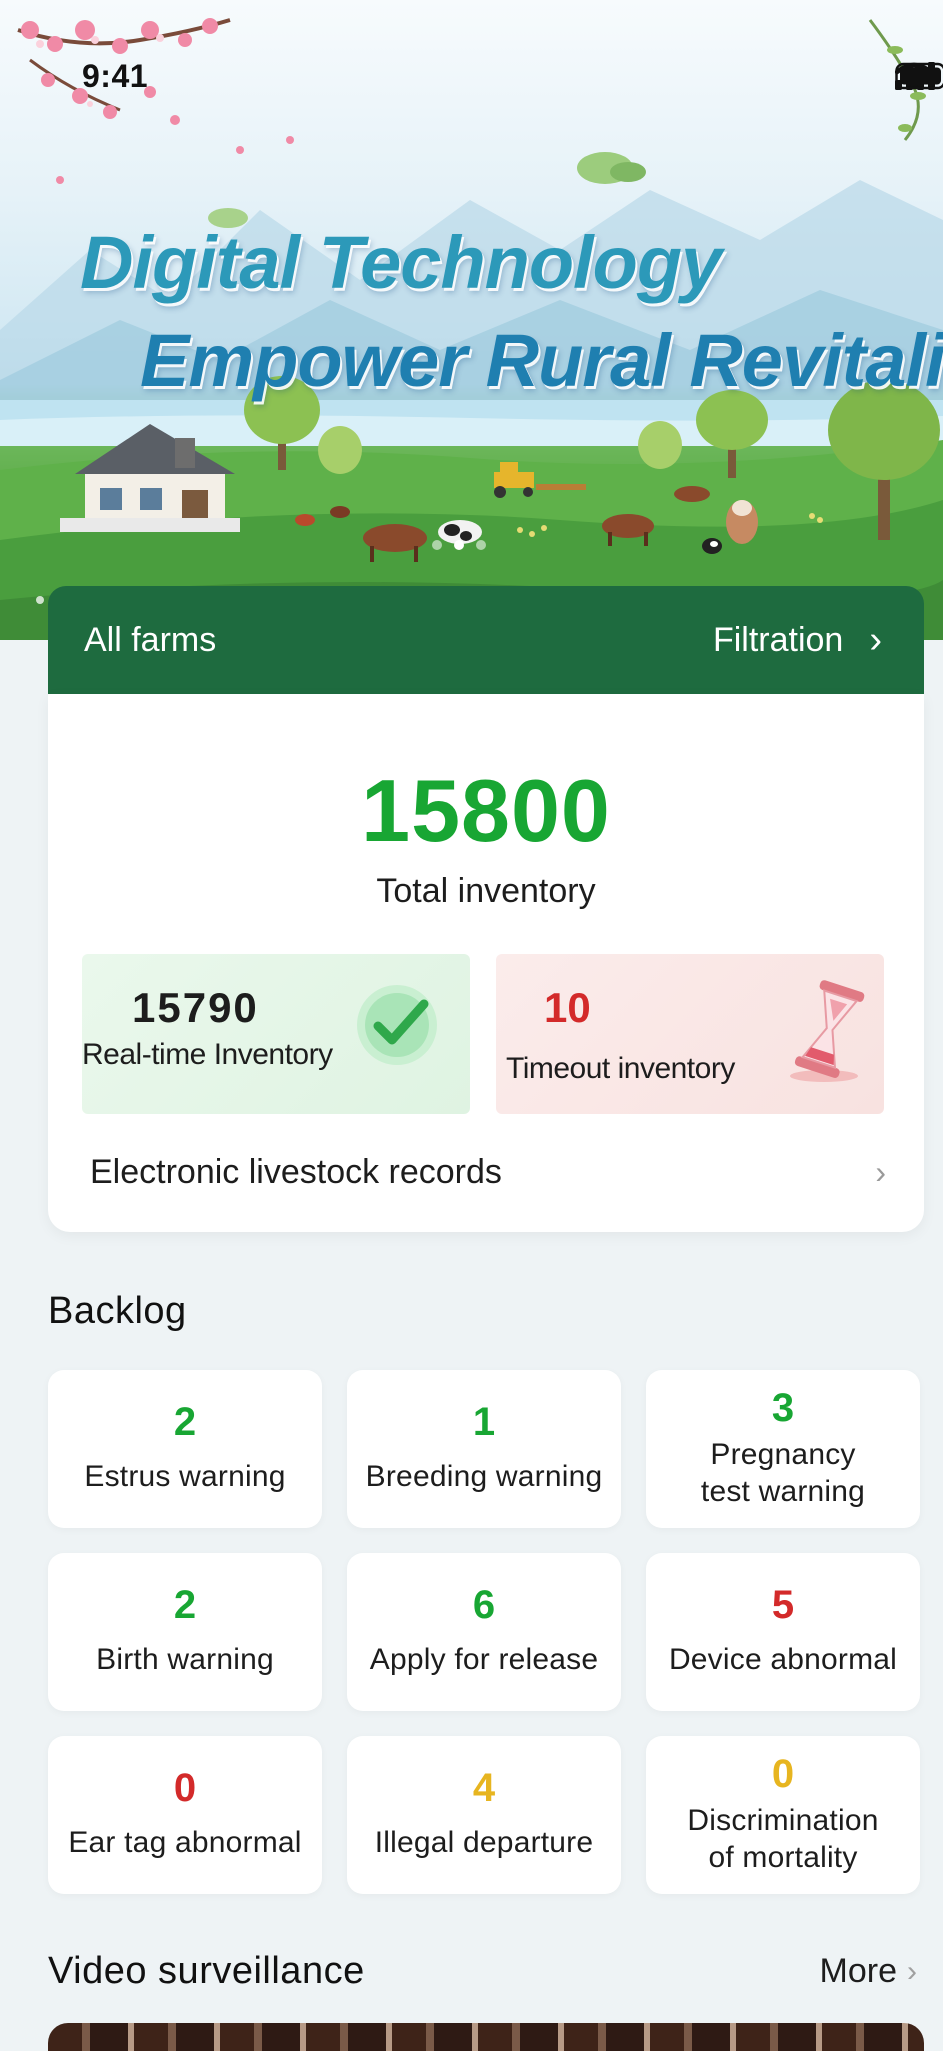  What do you see at coordinates (484, 1632) in the screenshot?
I see `tile-apply-for-release: 6 Apply for release` at bounding box center [484, 1632].